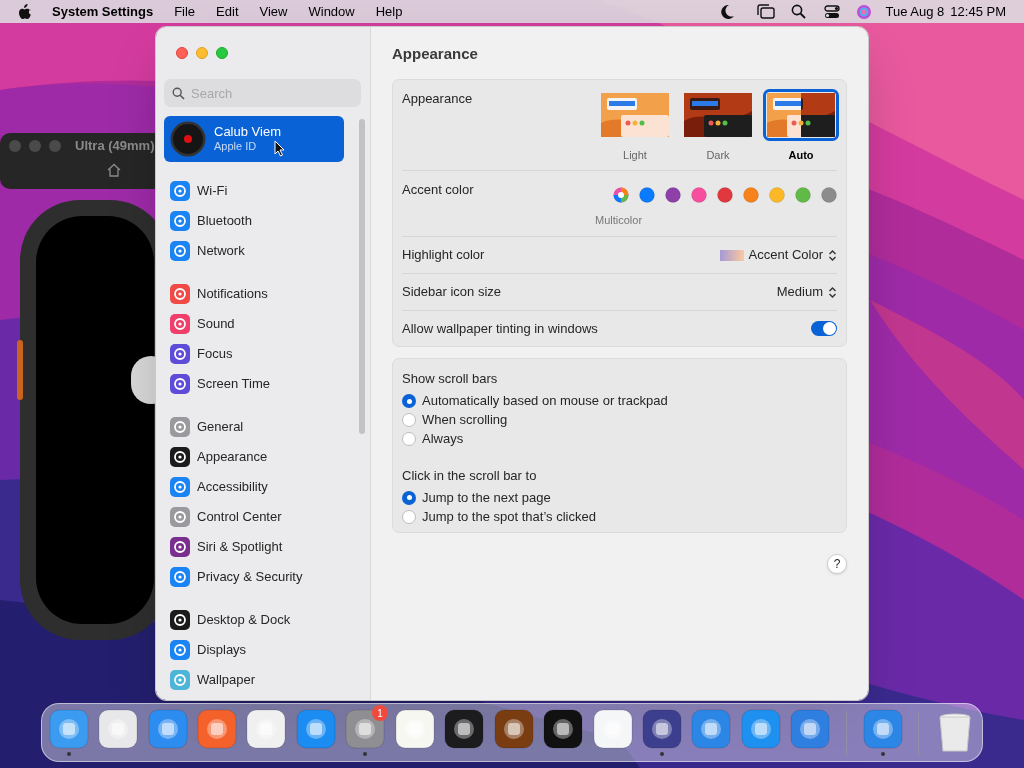  I want to click on theme-option, so click(801, 115).